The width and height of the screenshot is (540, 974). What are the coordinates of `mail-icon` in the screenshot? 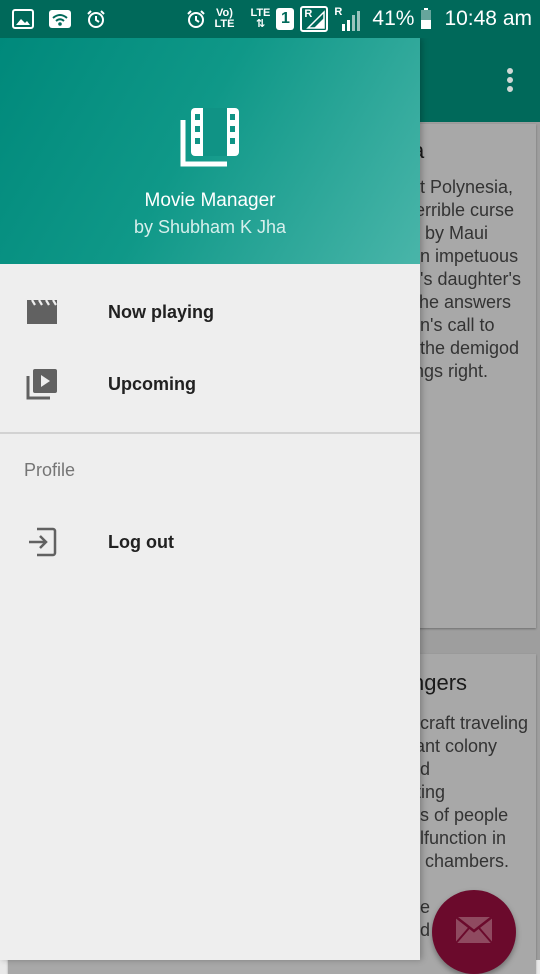 It's located at (474, 932).